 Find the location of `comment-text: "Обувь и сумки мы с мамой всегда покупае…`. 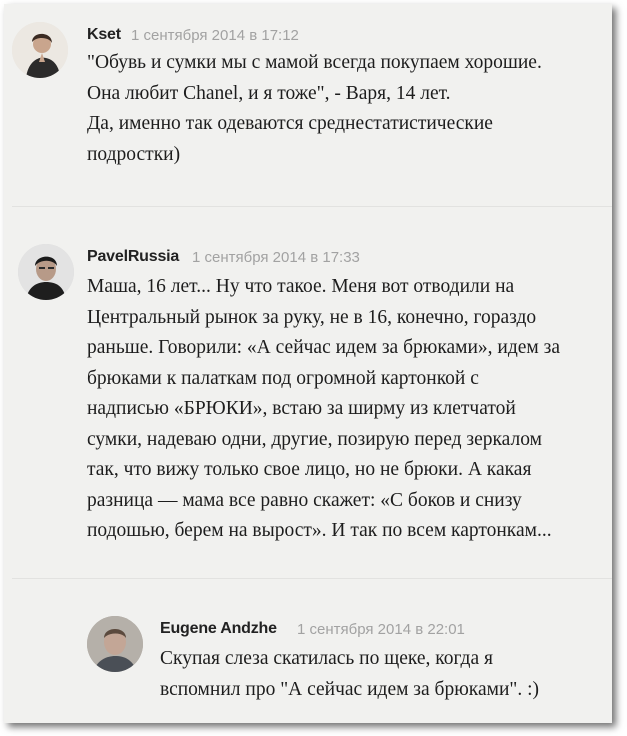

comment-text: "Обувь и сумки мы с мамой всегда покупае… is located at coordinates (314, 109).